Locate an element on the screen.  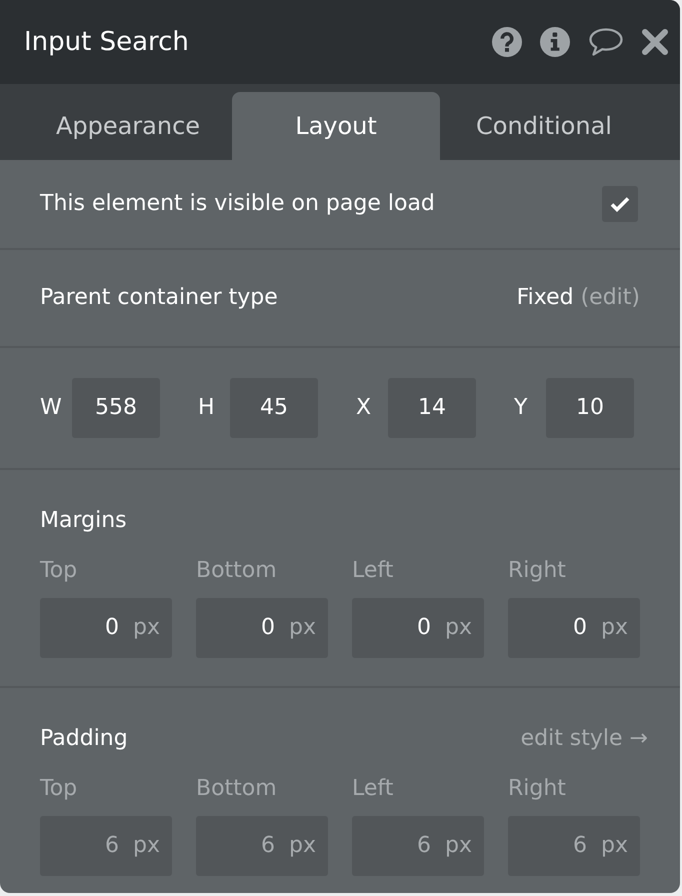
checkbox is located at coordinates (620, 204).